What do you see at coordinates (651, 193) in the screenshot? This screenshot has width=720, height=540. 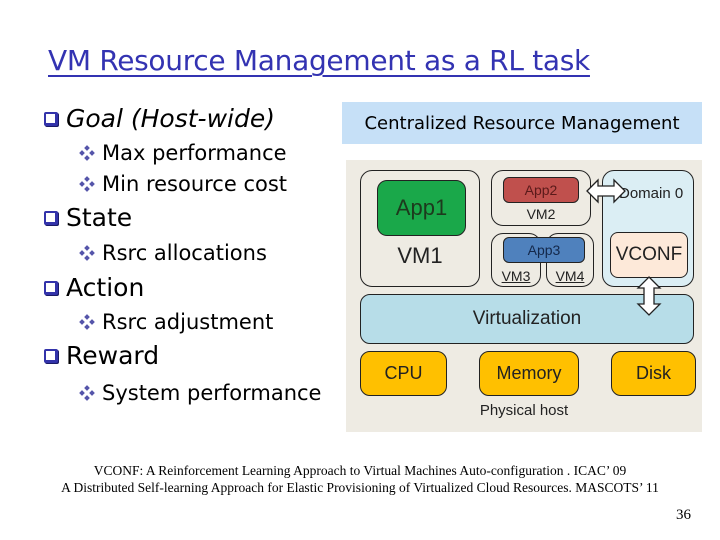 I see `domain0-label: Domain 0` at bounding box center [651, 193].